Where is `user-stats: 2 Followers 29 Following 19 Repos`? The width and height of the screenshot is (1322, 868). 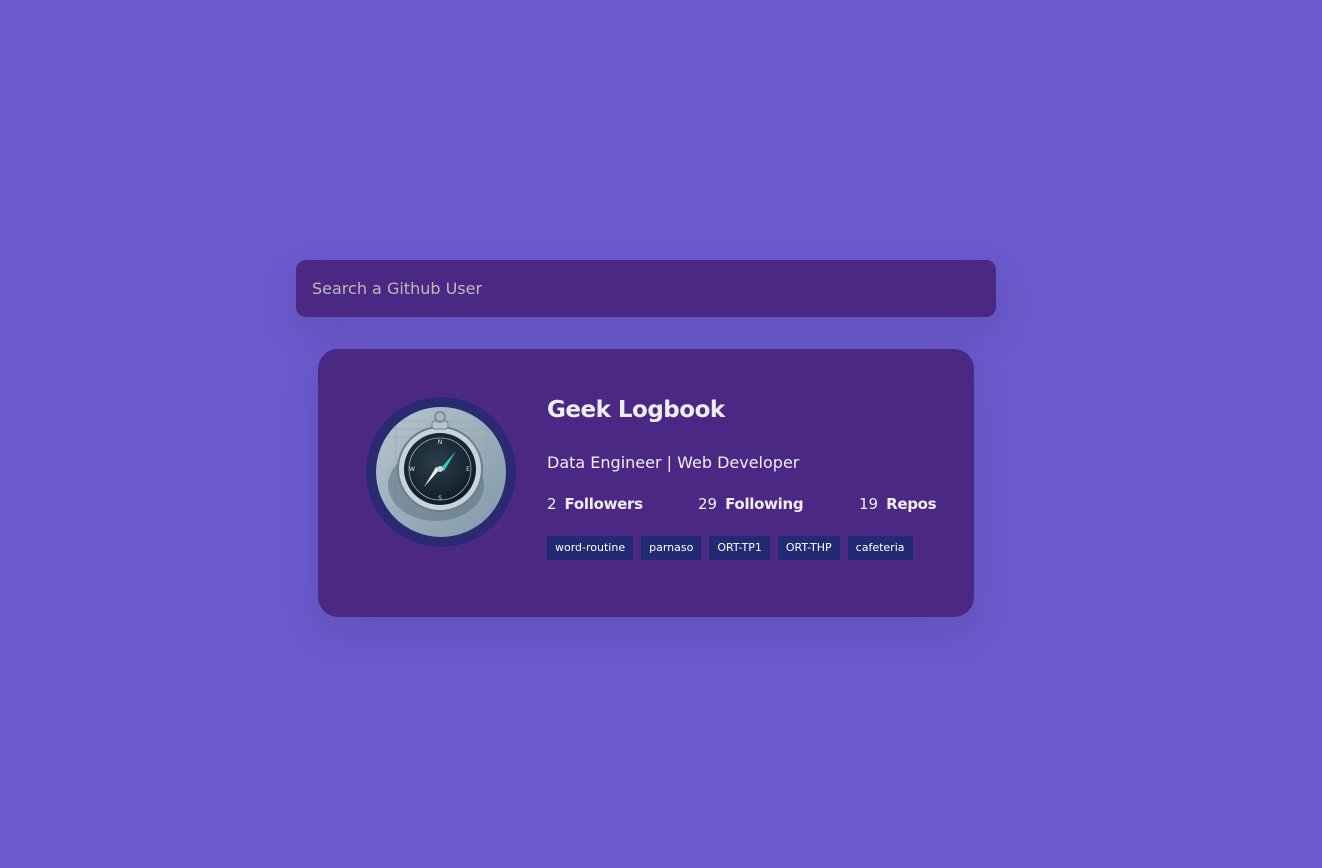
user-stats: 2 Followers 29 Following 19 Repos is located at coordinates (742, 505).